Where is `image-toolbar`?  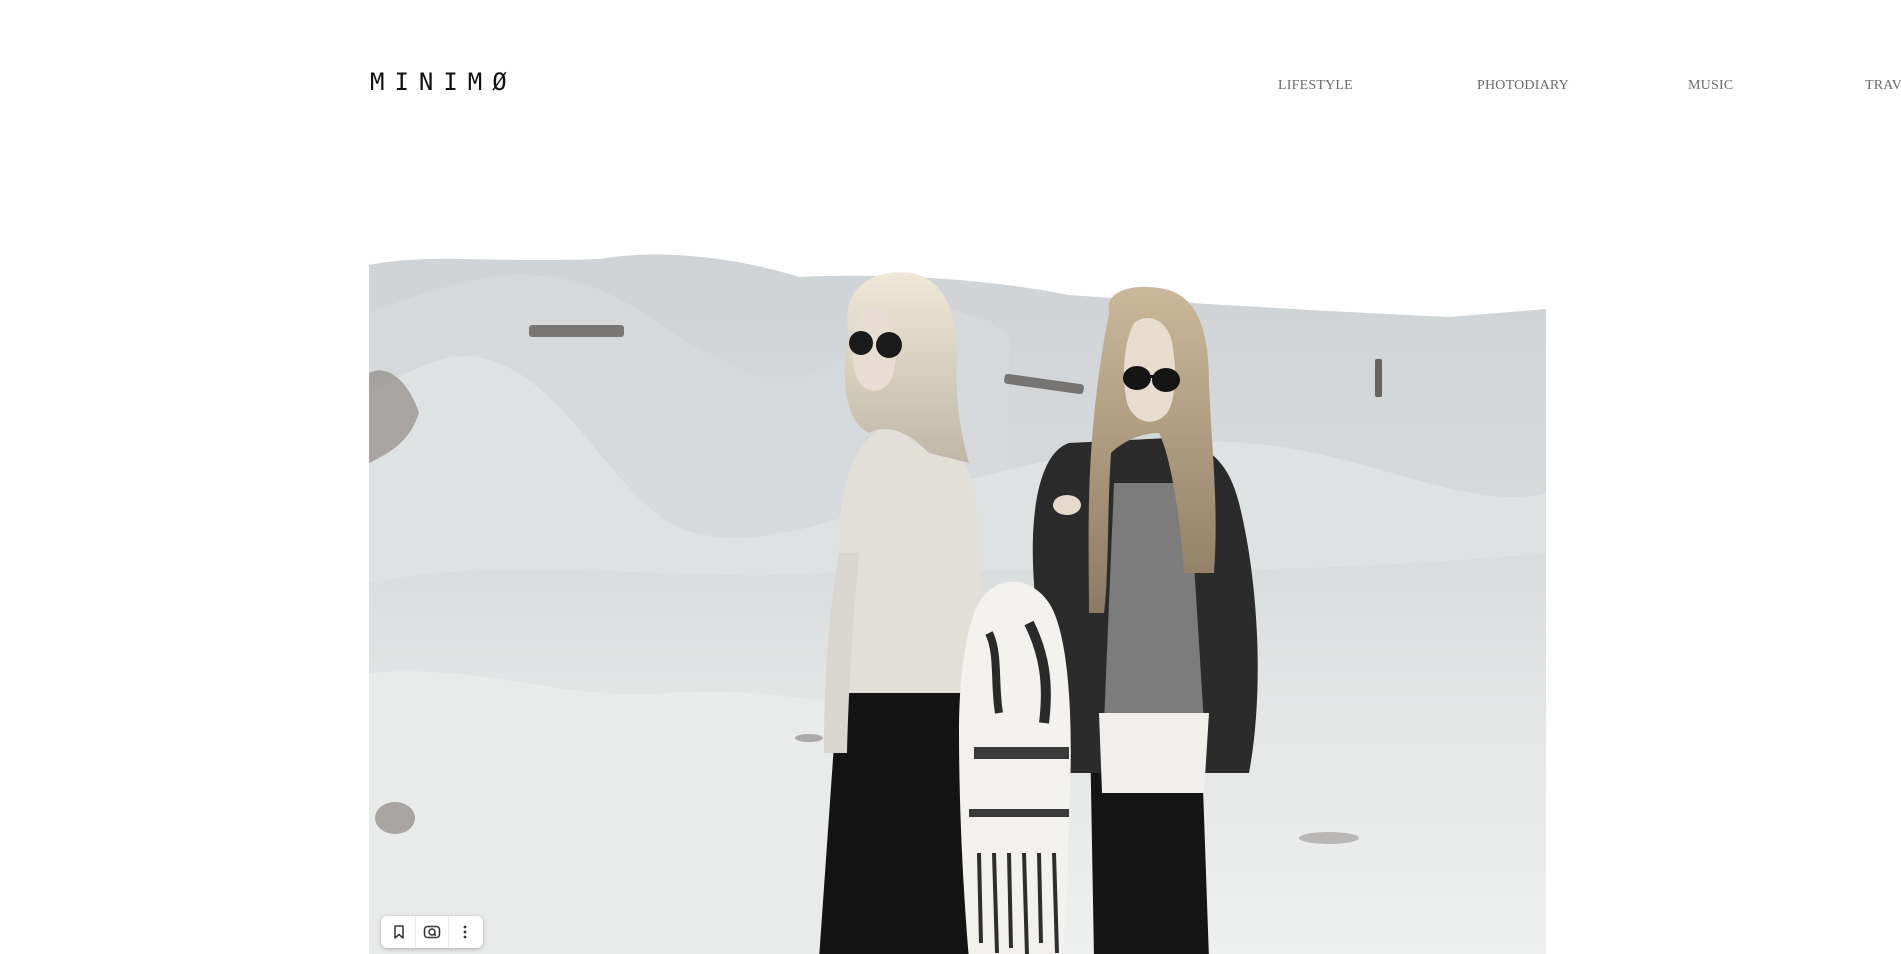 image-toolbar is located at coordinates (432, 932).